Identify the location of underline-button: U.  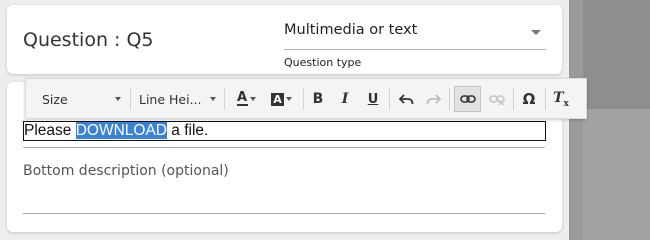
(373, 99).